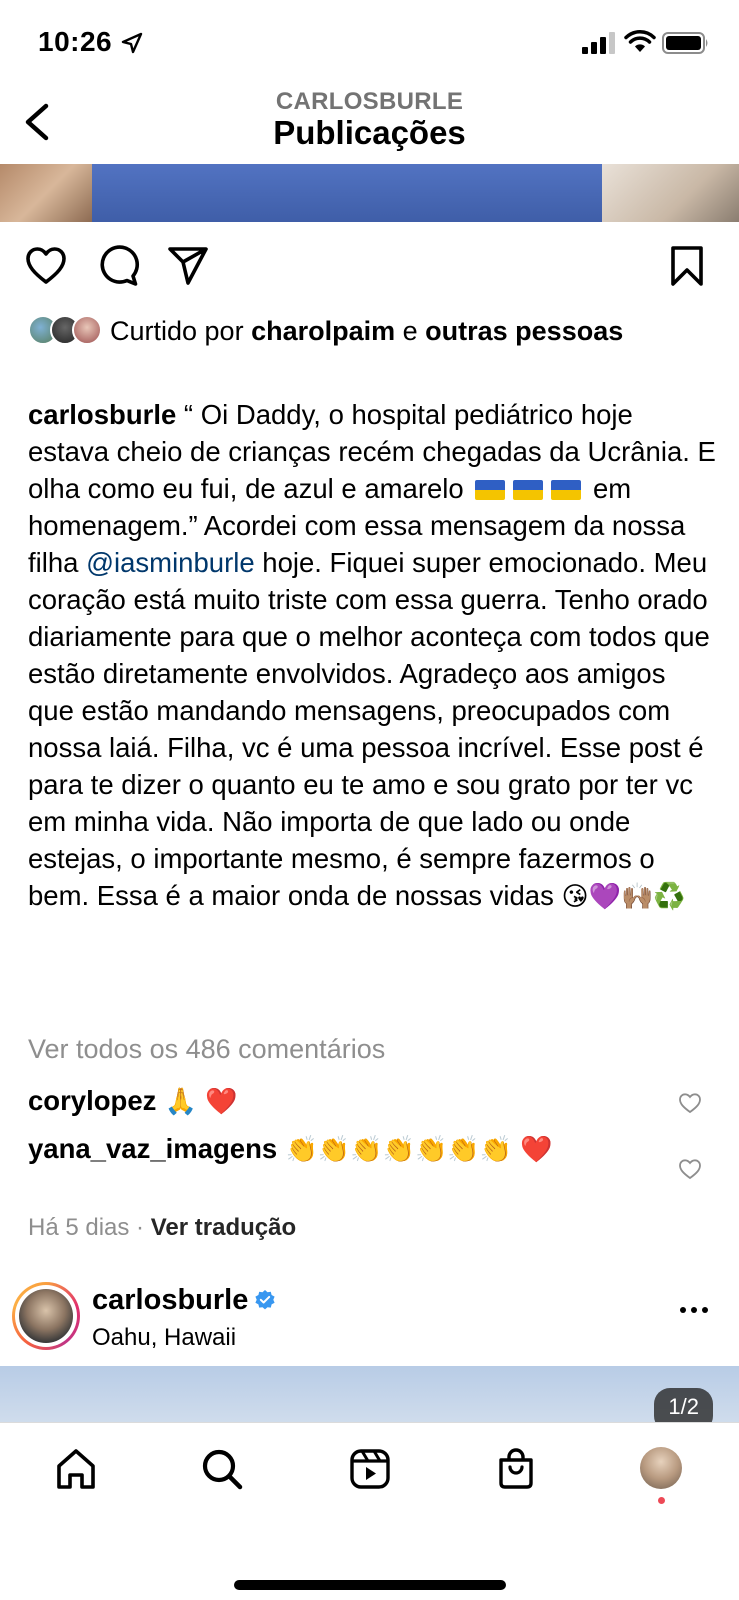  I want to click on post-meta: Há 5 dias · Ver tradução, so click(162, 1227).